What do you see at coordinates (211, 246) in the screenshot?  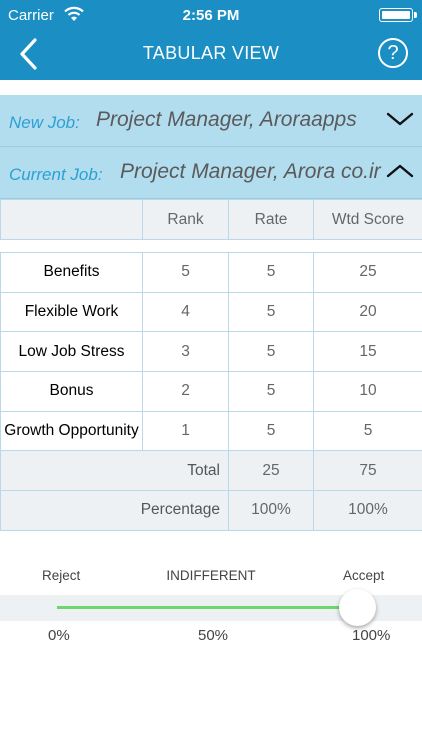 I see `table-spacer` at bounding box center [211, 246].